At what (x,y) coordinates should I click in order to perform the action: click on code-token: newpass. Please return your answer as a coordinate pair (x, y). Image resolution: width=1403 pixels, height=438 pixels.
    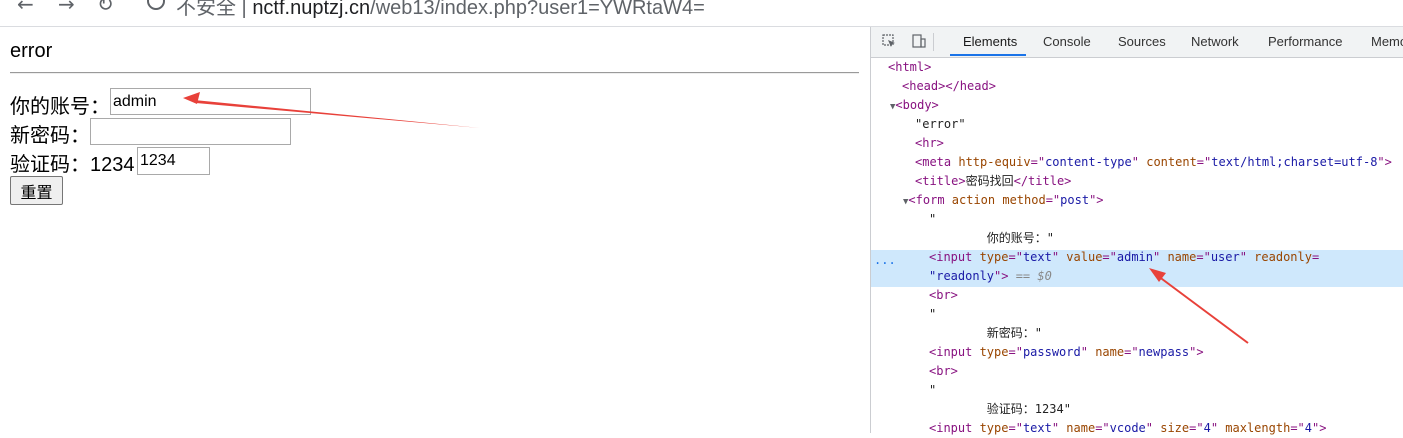
    Looking at the image, I should click on (1164, 352).